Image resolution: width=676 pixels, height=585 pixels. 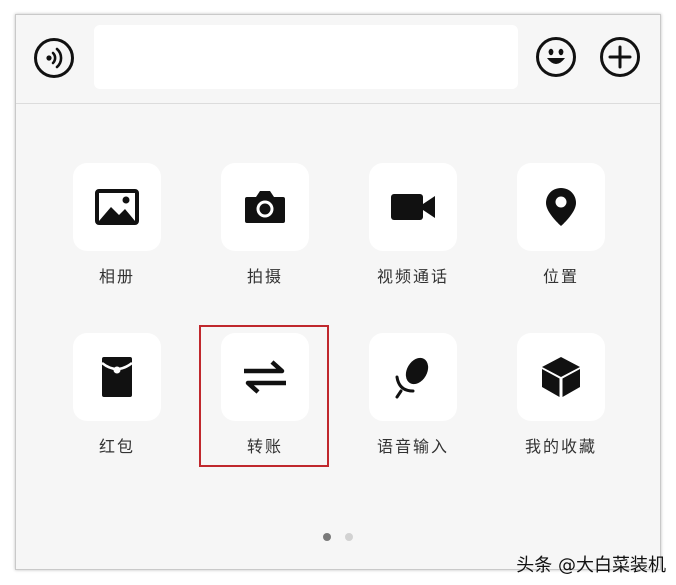 What do you see at coordinates (116, 446) in the screenshot?
I see `action-label: 红包` at bounding box center [116, 446].